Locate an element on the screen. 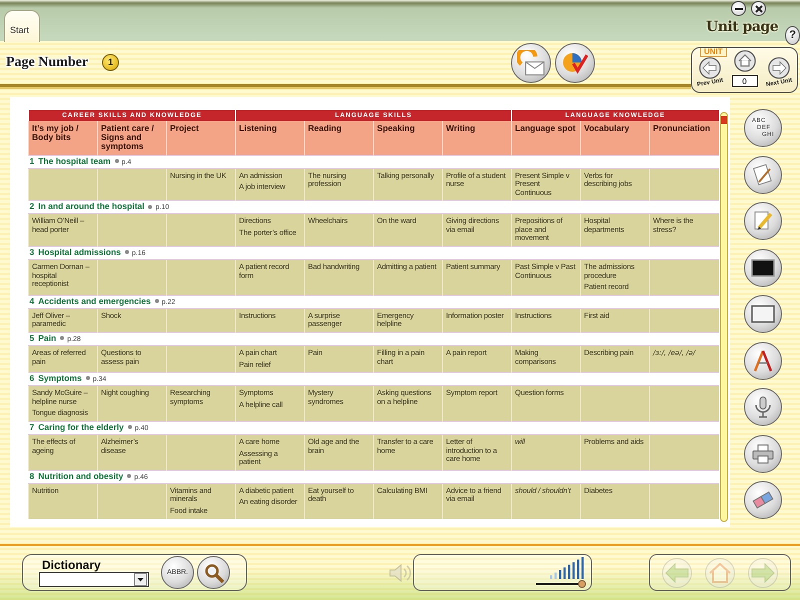  unit-label: UNIT is located at coordinates (713, 52).